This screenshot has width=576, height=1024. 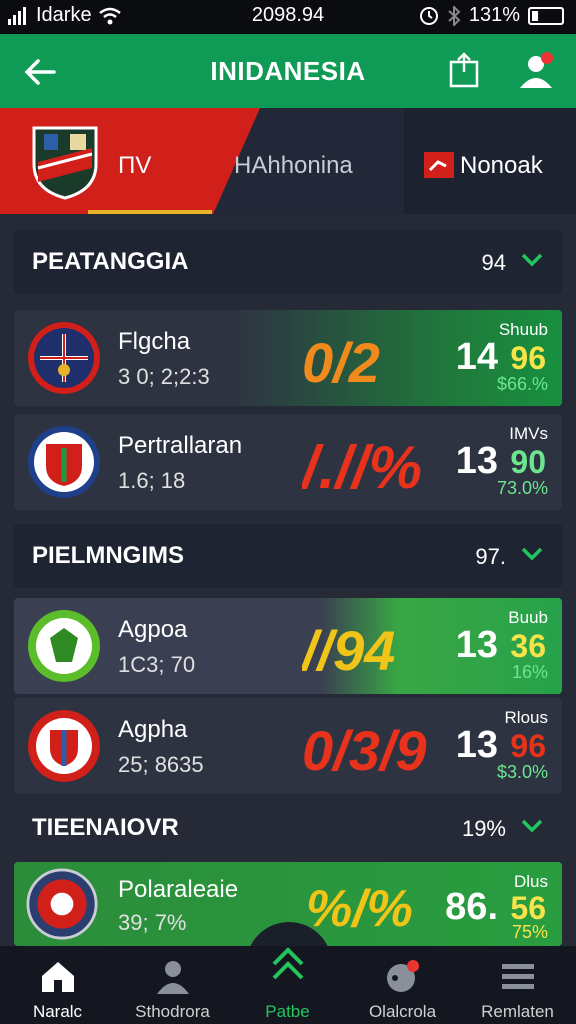 What do you see at coordinates (288, 746) in the screenshot?
I see `list-item: Agpha 25; 8635 0/3/9 13 96 Rlous $3.0%` at bounding box center [288, 746].